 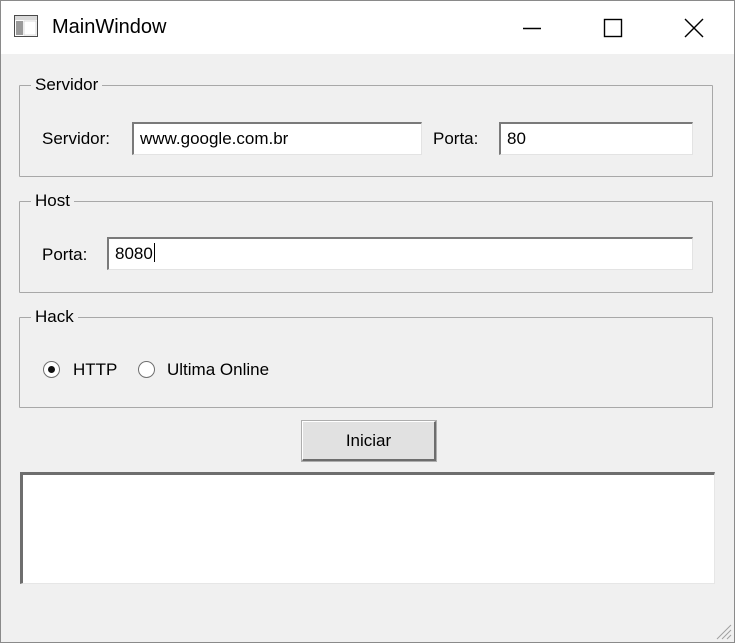 What do you see at coordinates (400, 253) in the screenshot?
I see `host-port-input: 8080` at bounding box center [400, 253].